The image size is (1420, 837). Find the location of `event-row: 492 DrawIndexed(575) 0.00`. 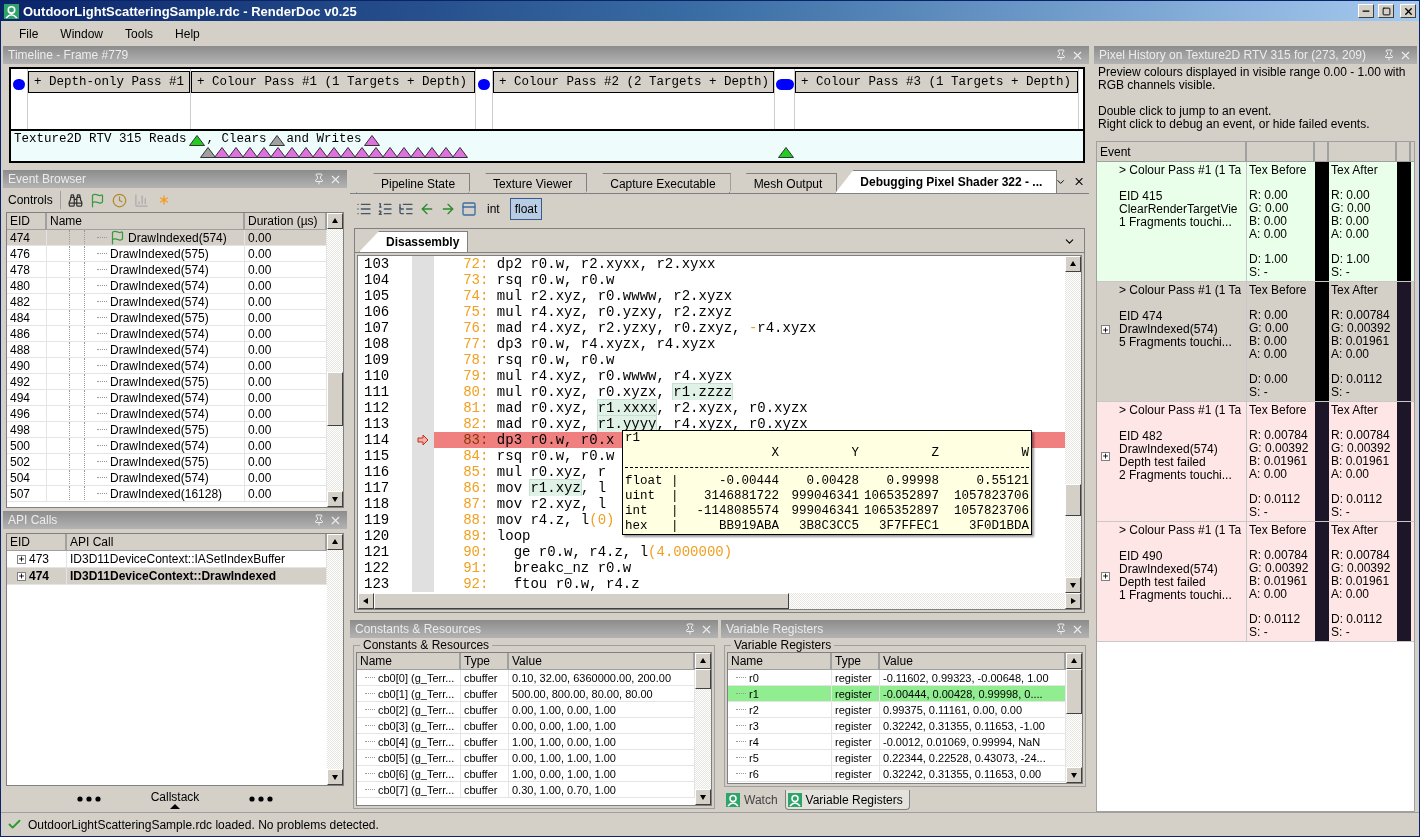

event-row: 492 DrawIndexed(575) 0.00 is located at coordinates (167, 382).